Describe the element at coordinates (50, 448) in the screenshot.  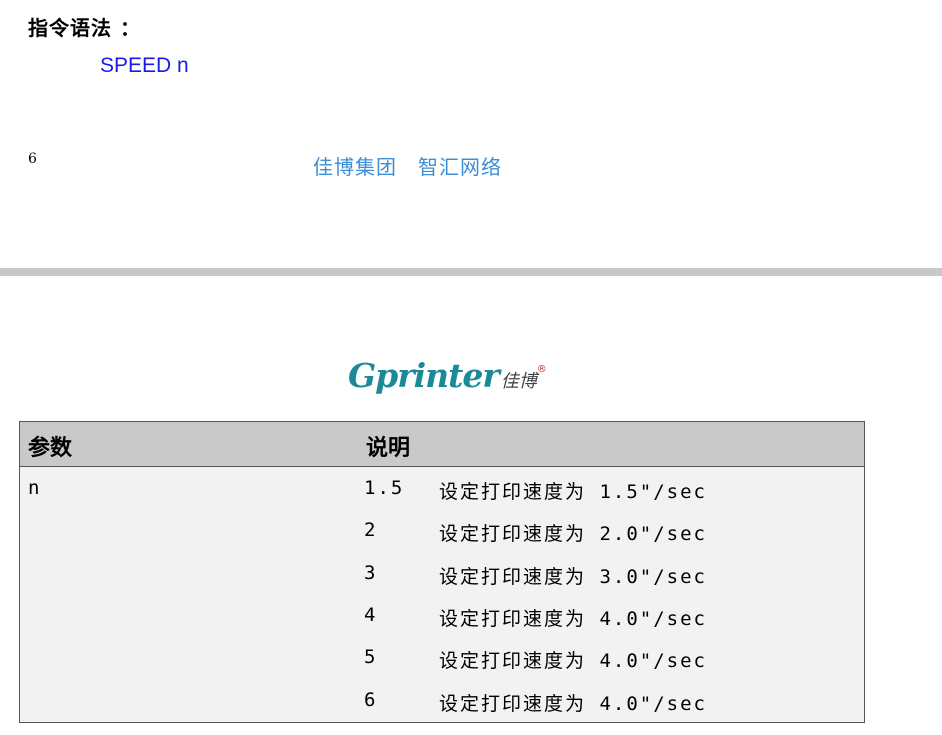
I see `header-param: 参数` at that location.